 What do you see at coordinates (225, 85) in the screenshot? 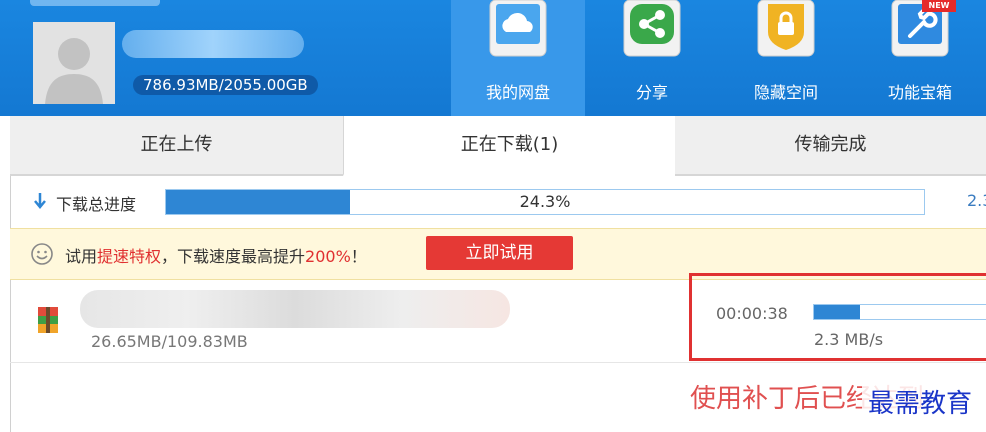
I see `storage-usage: 786.93MB/2055.00GB` at bounding box center [225, 85].